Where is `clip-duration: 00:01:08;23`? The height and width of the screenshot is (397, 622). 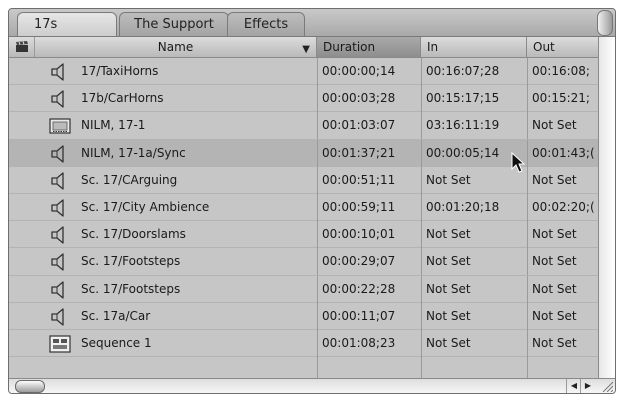
clip-duration: 00:01:08;23 is located at coordinates (369, 343).